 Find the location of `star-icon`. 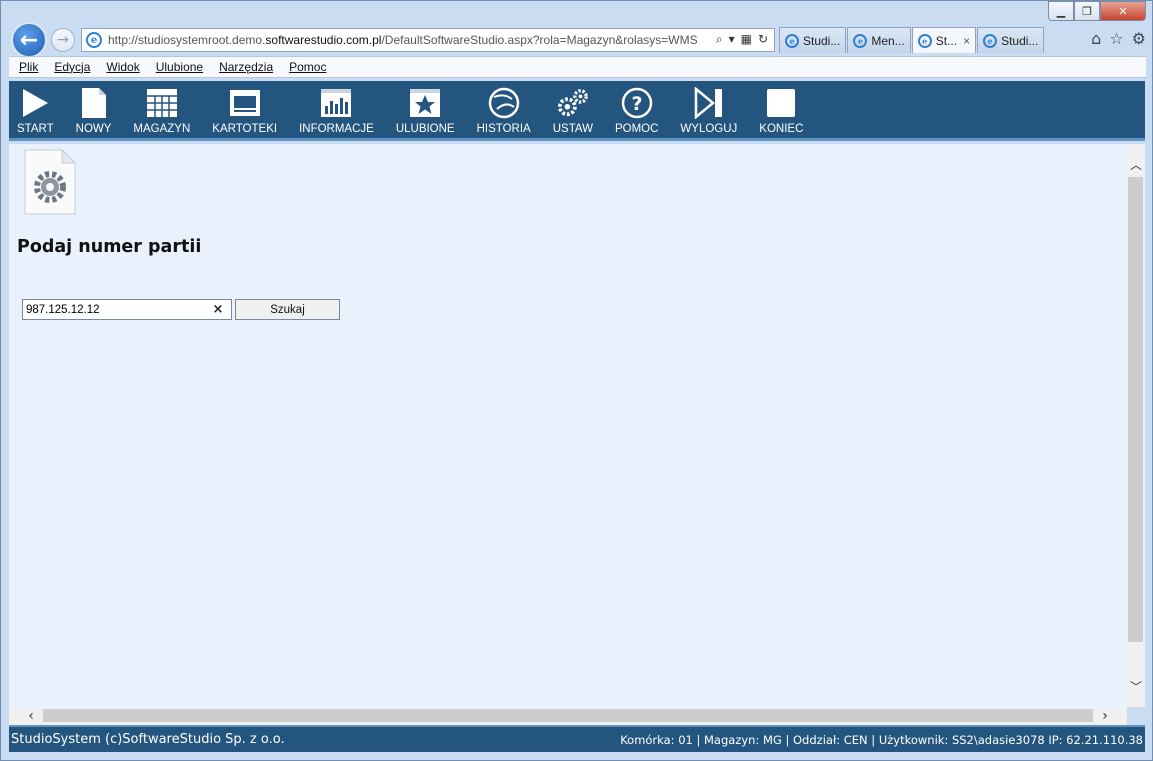

star-icon is located at coordinates (425, 103).